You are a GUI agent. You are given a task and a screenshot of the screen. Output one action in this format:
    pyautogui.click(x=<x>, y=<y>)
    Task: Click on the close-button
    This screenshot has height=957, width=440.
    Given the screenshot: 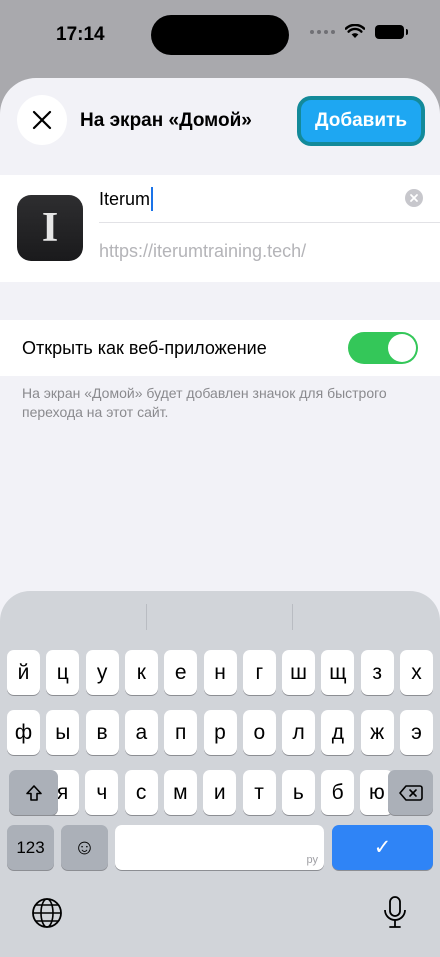 What is the action you would take?
    pyautogui.click(x=42, y=120)
    